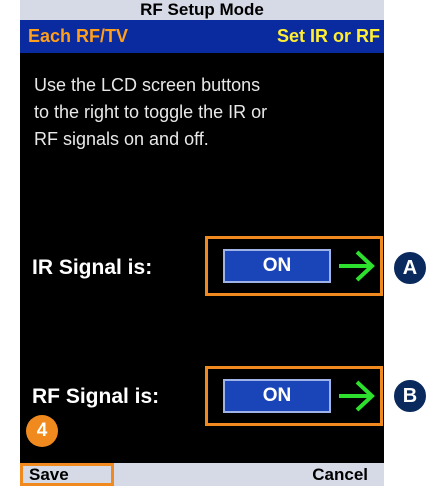 The width and height of the screenshot is (432, 486). What do you see at coordinates (277, 396) in the screenshot?
I see `rf-toggle-button: ON` at bounding box center [277, 396].